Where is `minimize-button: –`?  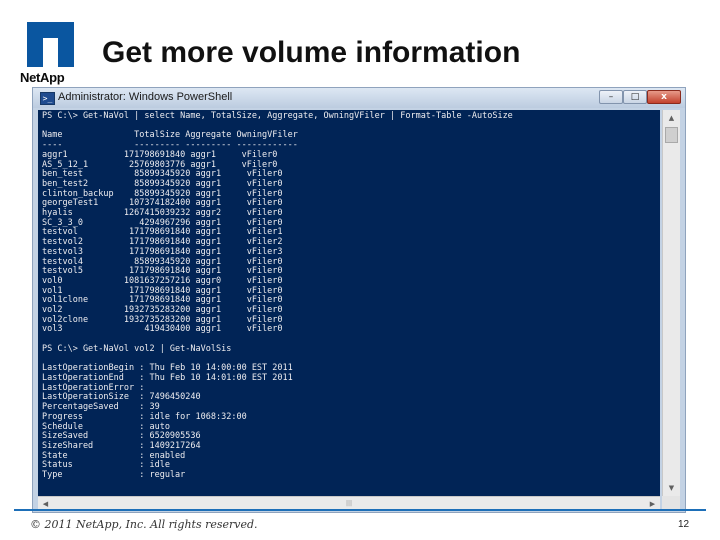
minimize-button: – is located at coordinates (611, 97).